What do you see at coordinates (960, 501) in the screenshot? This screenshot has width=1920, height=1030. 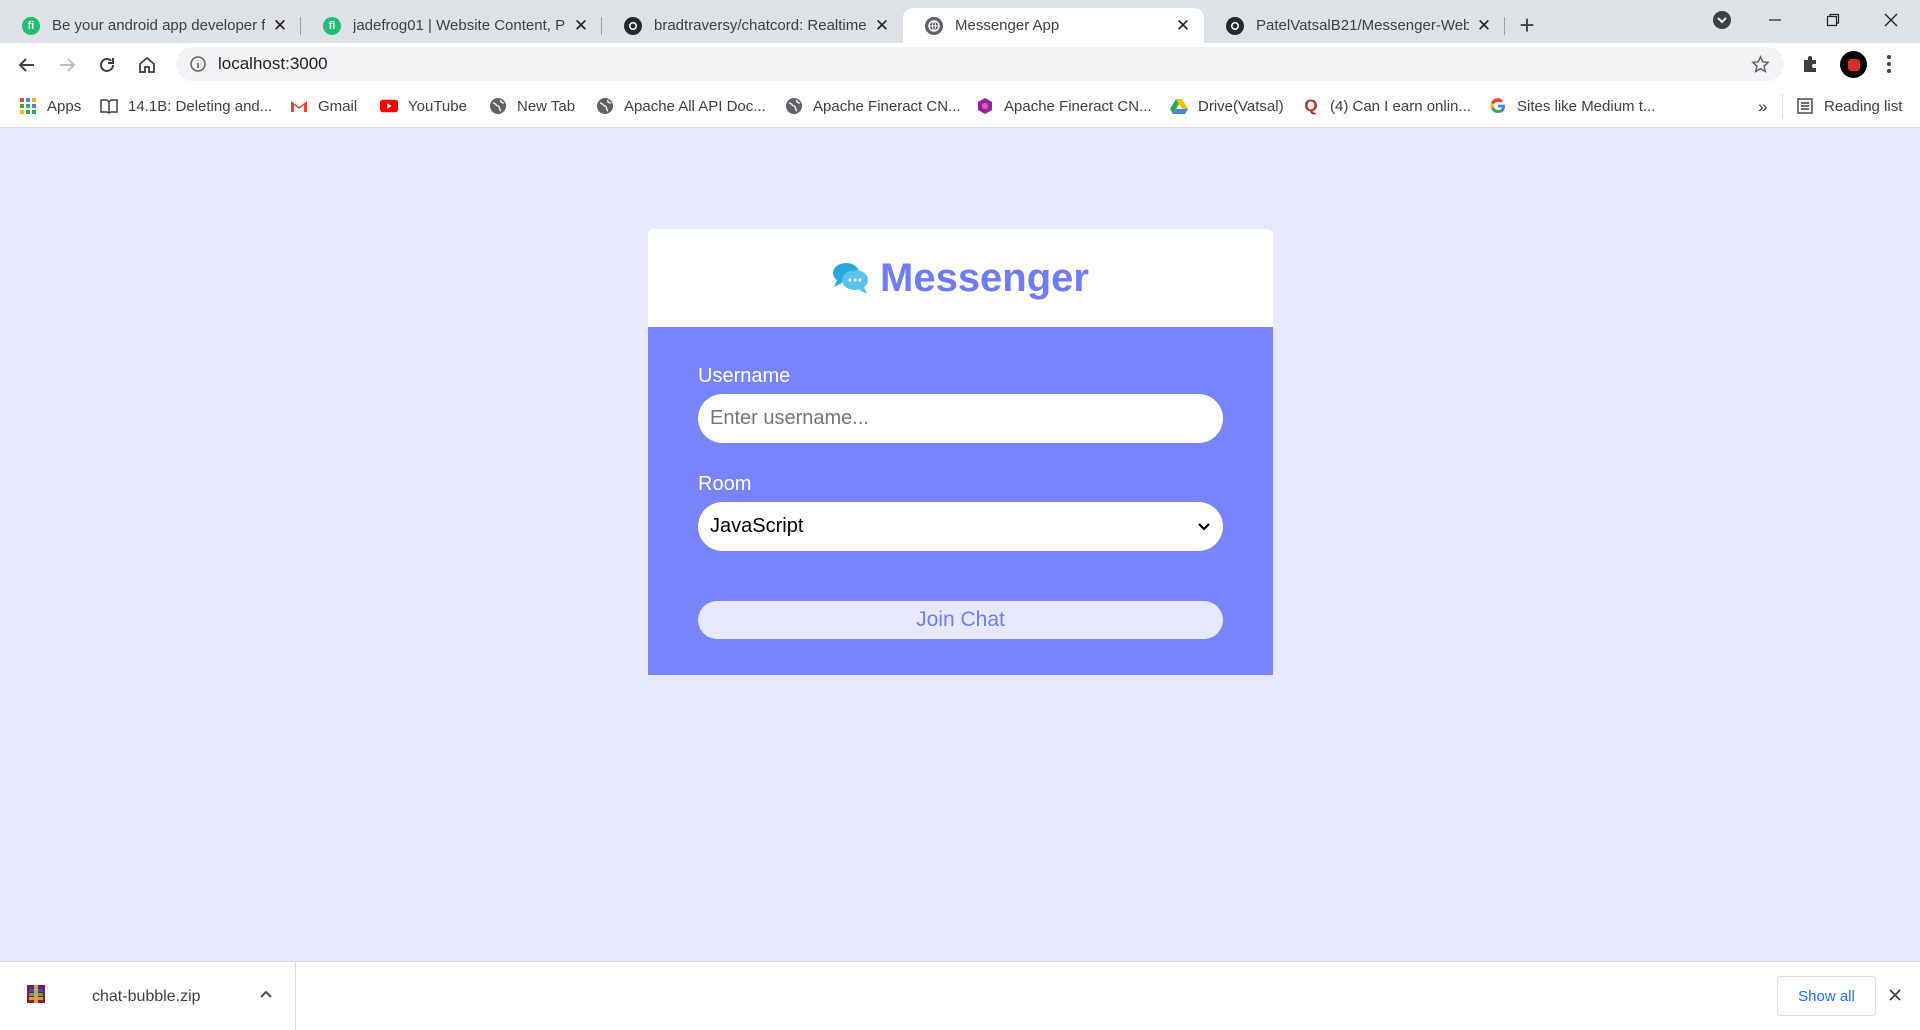 I see `join-form: Username Room JavaScript Join Chat` at bounding box center [960, 501].